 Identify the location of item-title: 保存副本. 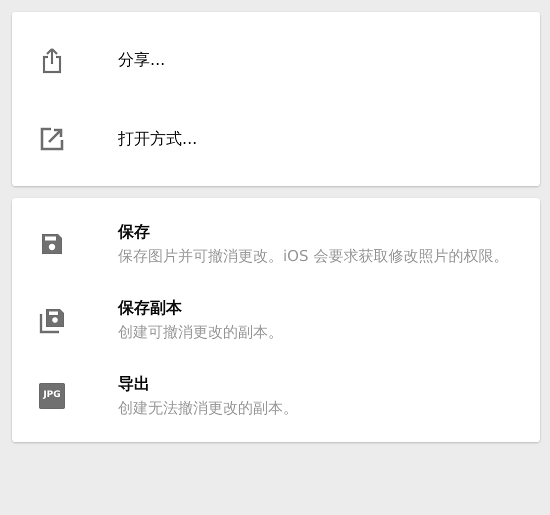
(150, 308).